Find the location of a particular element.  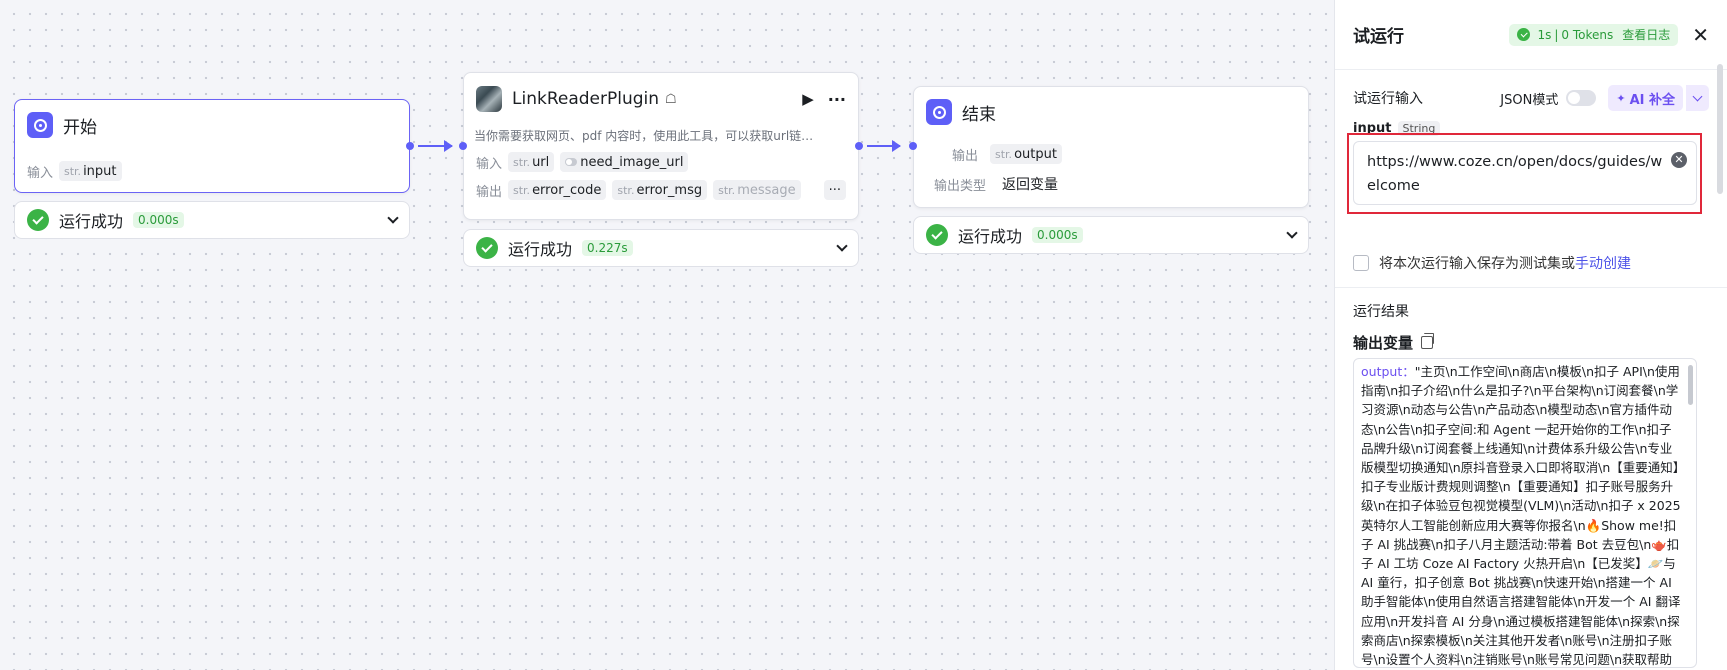

end-status-text: 运行成功 is located at coordinates (990, 236).